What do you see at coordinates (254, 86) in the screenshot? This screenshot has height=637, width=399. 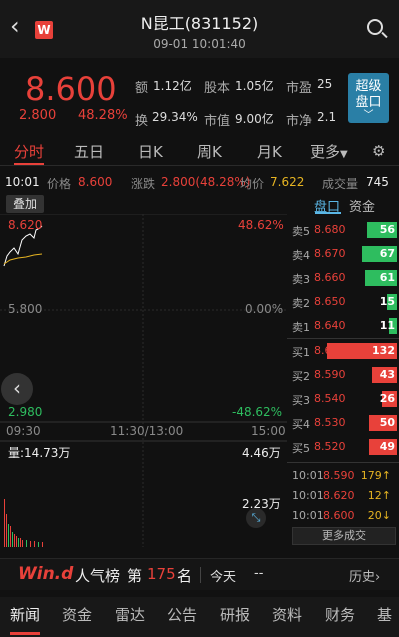 I see `stat-value: 1.05亿` at bounding box center [254, 86].